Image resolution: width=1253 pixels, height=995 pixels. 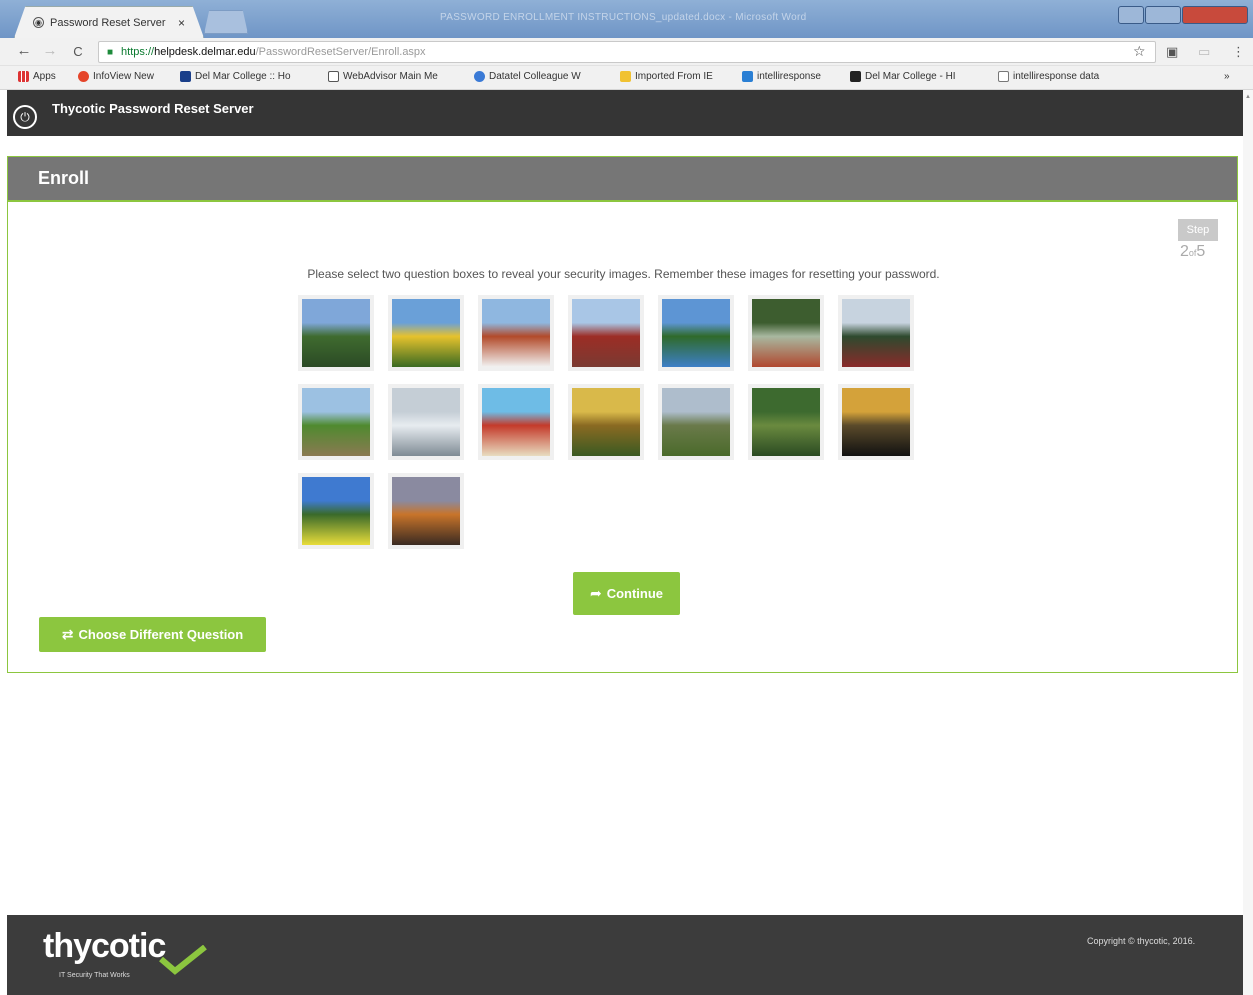 What do you see at coordinates (1172, 52) in the screenshot?
I see `extension-icon: ▣` at bounding box center [1172, 52].